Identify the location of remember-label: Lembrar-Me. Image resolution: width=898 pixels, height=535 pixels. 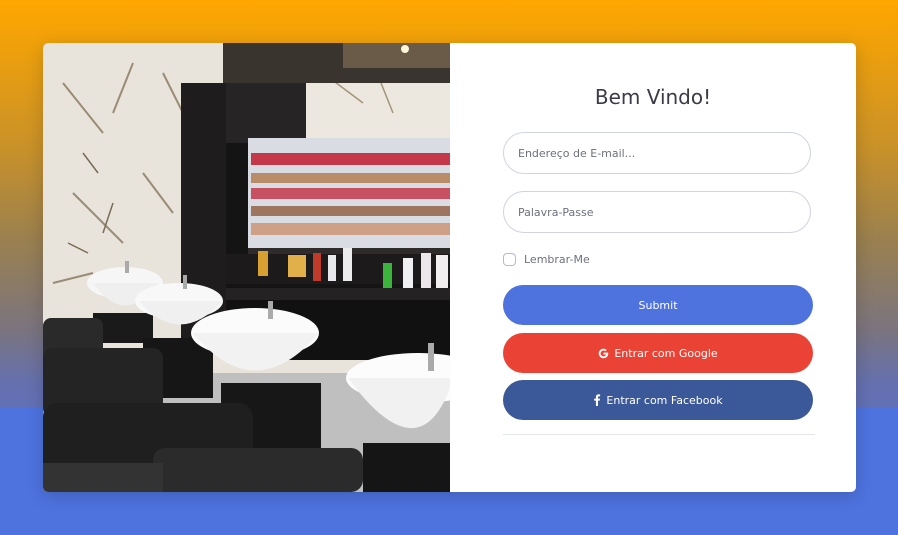
(557, 259).